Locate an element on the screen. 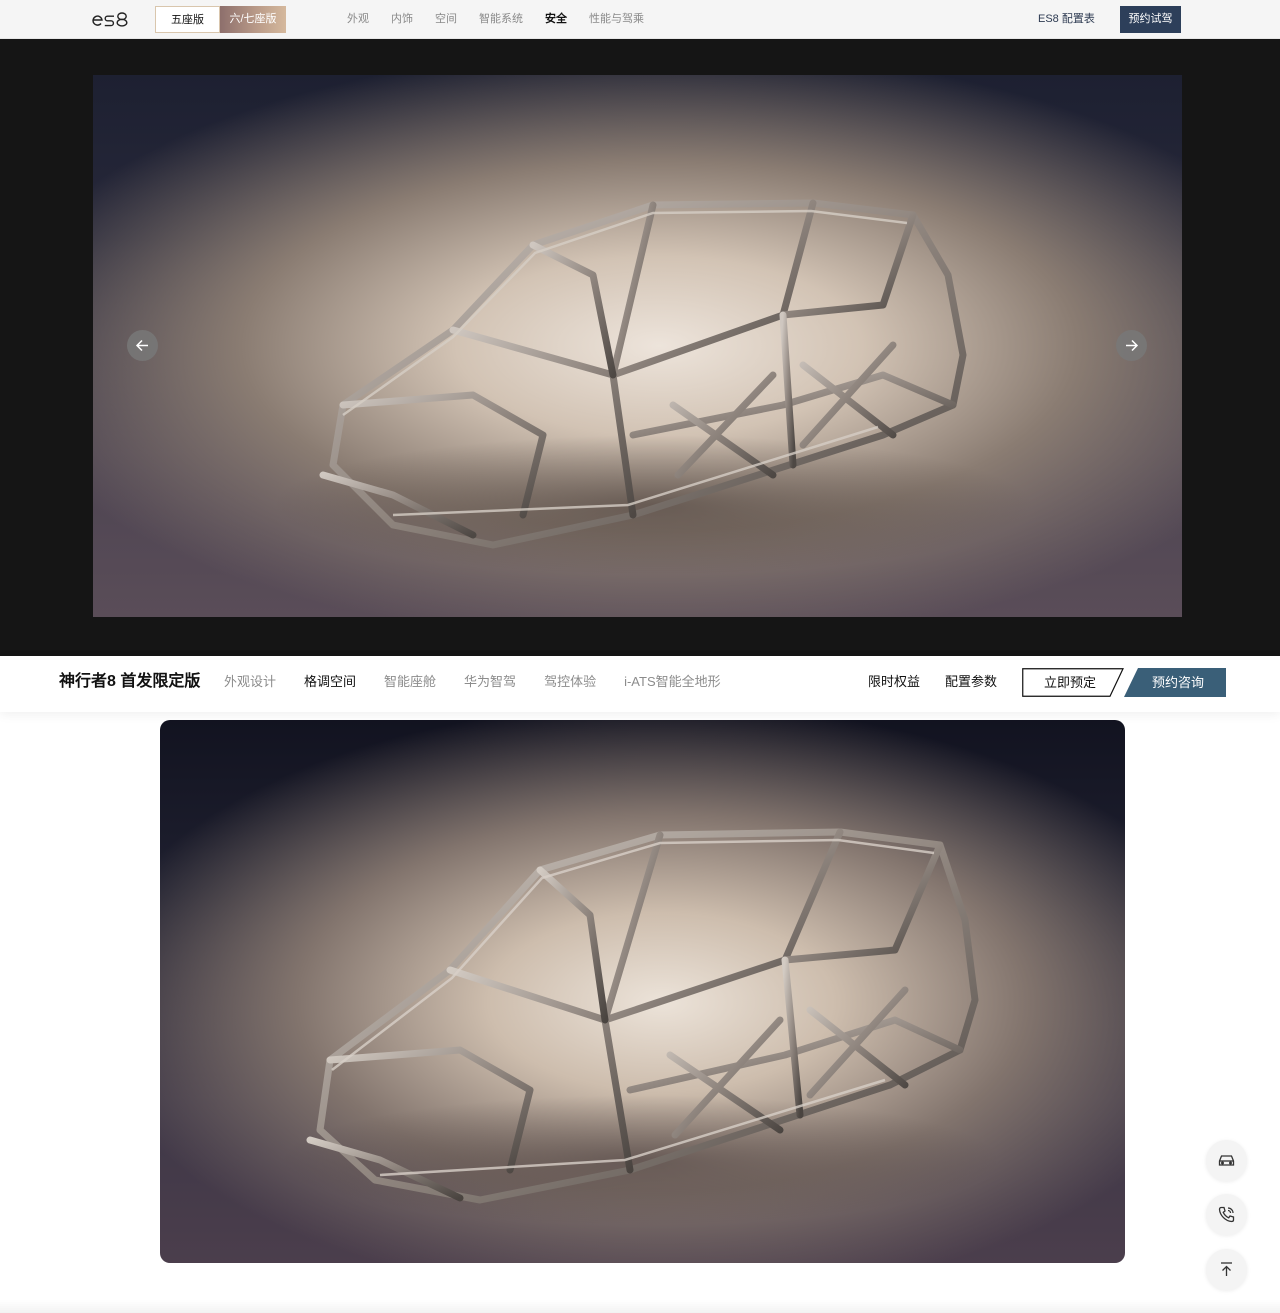 Image resolution: width=1280 pixels, height=1313 pixels. page-bottom-fade is located at coordinates (640, 1306).